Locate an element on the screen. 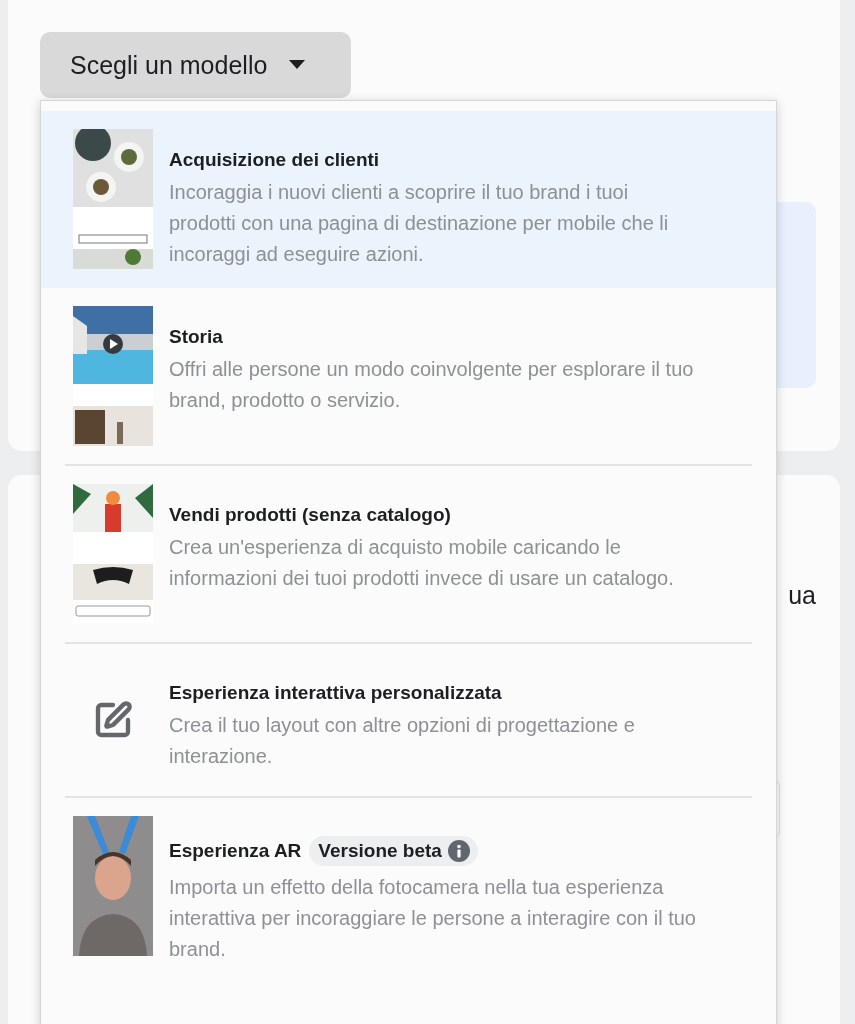 This screenshot has width=855, height=1024. edit-icon is located at coordinates (113, 720).